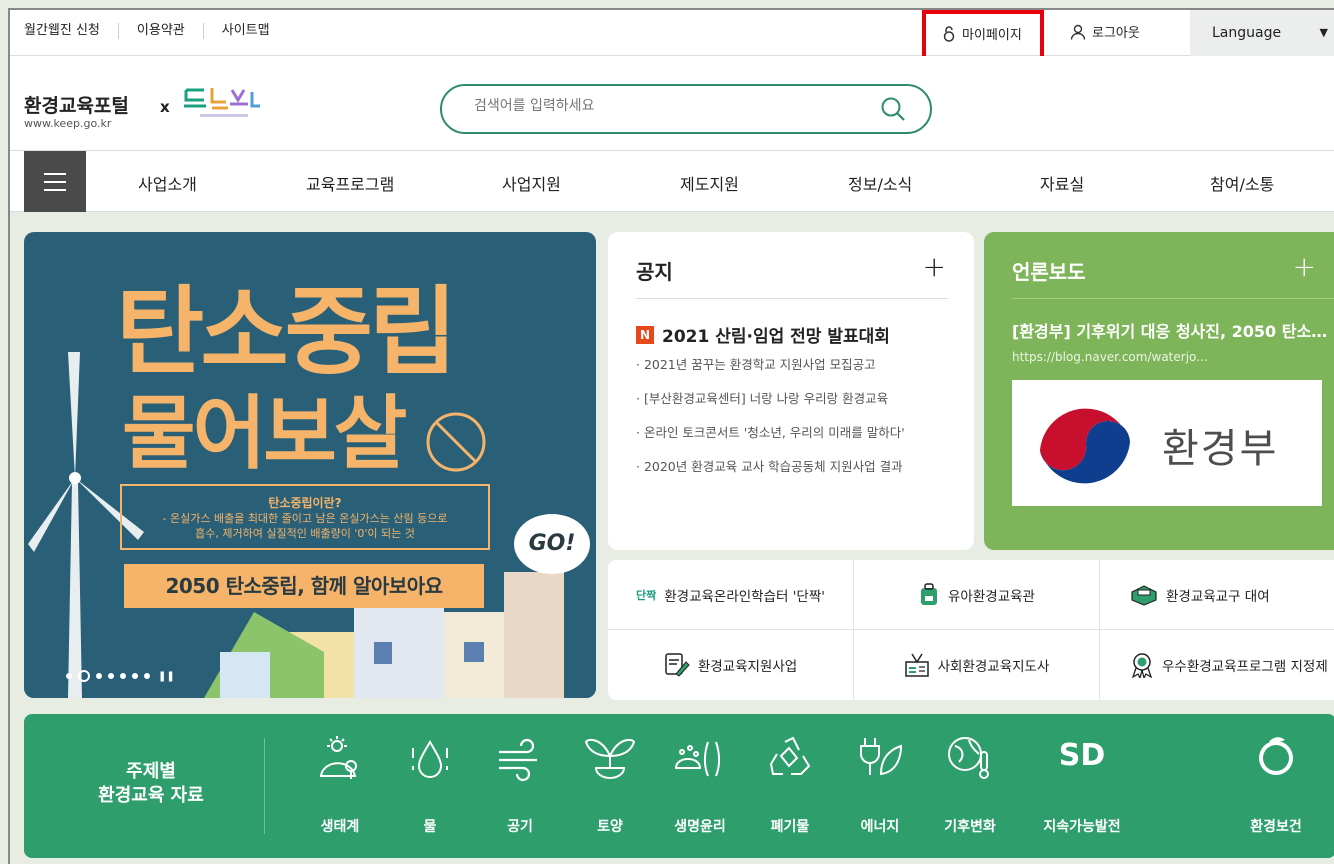 The image size is (1334, 864). What do you see at coordinates (934, 266) in the screenshot?
I see `notice-more-icon: +` at bounding box center [934, 266].